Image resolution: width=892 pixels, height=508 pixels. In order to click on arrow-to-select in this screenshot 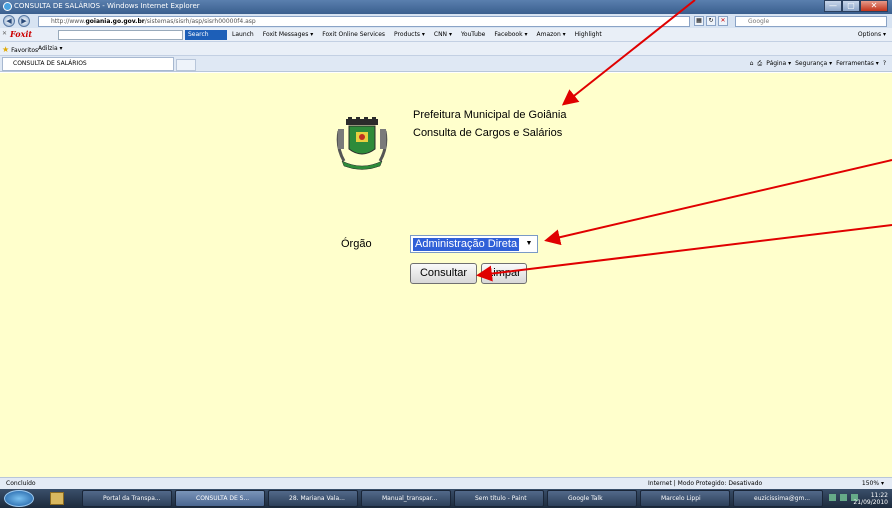, I will do `click(718, 202)`.